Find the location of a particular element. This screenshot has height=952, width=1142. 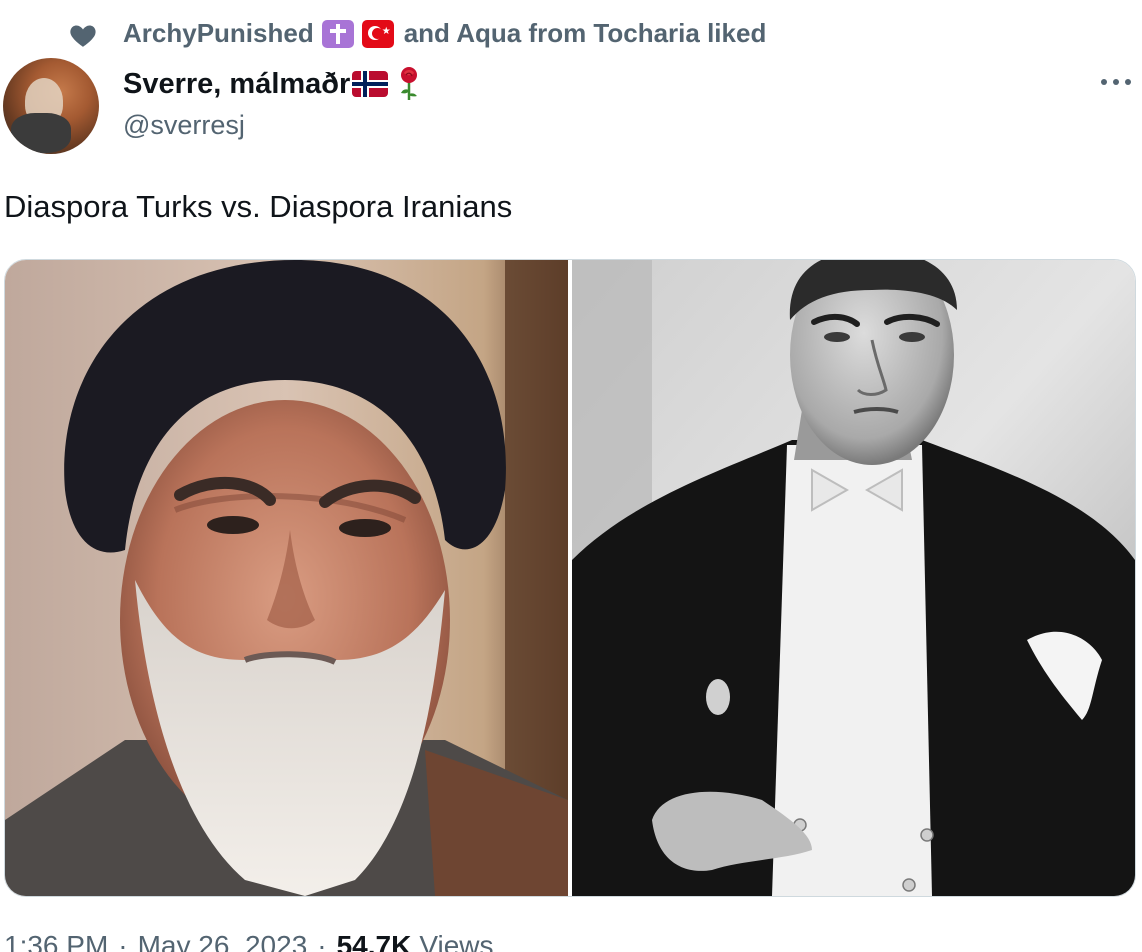

rose-emoji is located at coordinates (409, 83).